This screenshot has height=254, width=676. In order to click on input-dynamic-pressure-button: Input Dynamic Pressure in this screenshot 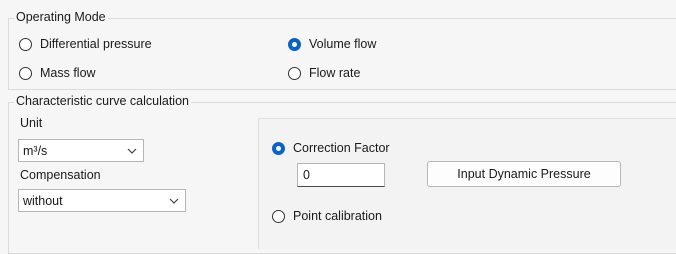, I will do `click(524, 174)`.